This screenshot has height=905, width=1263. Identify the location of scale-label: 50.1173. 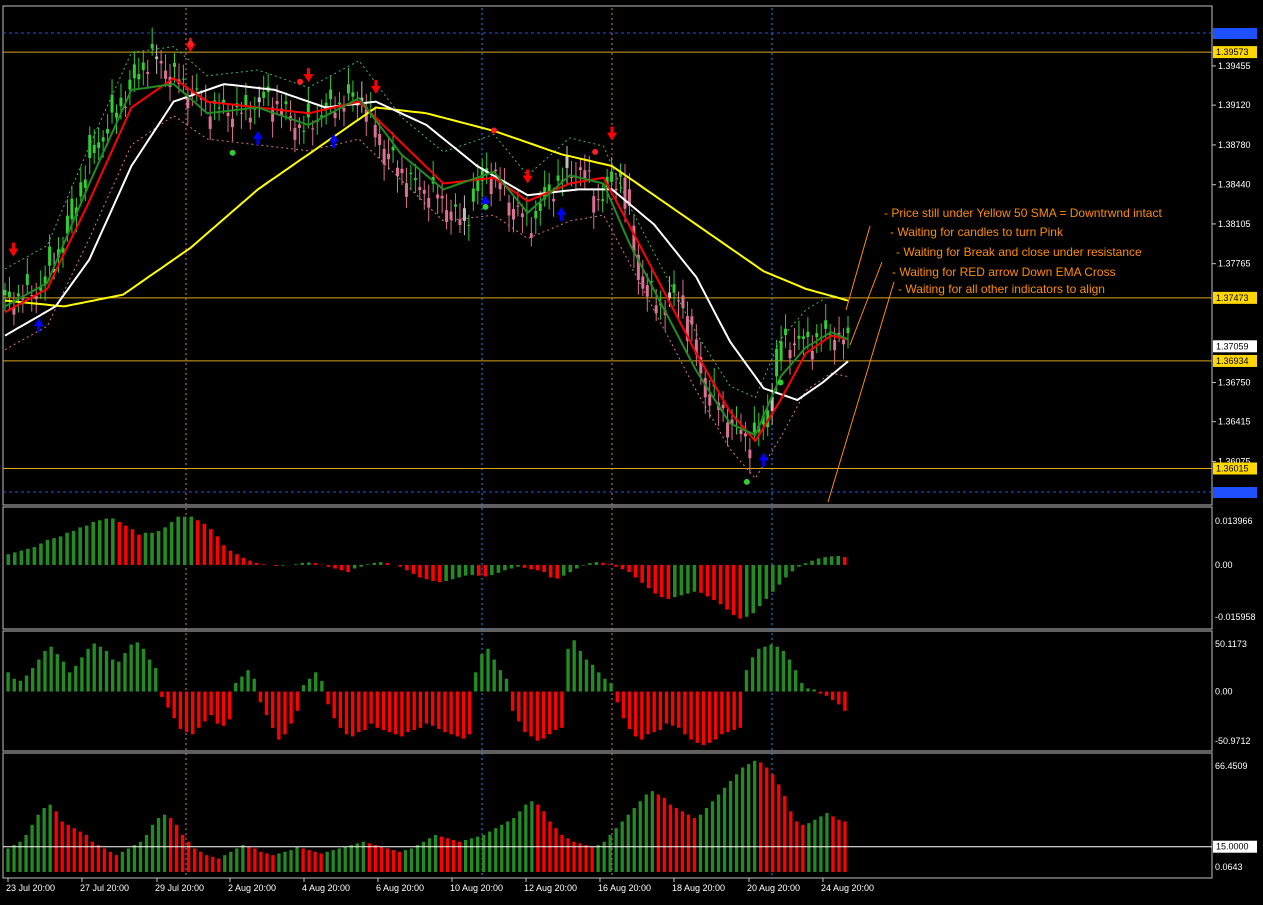
(1231, 644).